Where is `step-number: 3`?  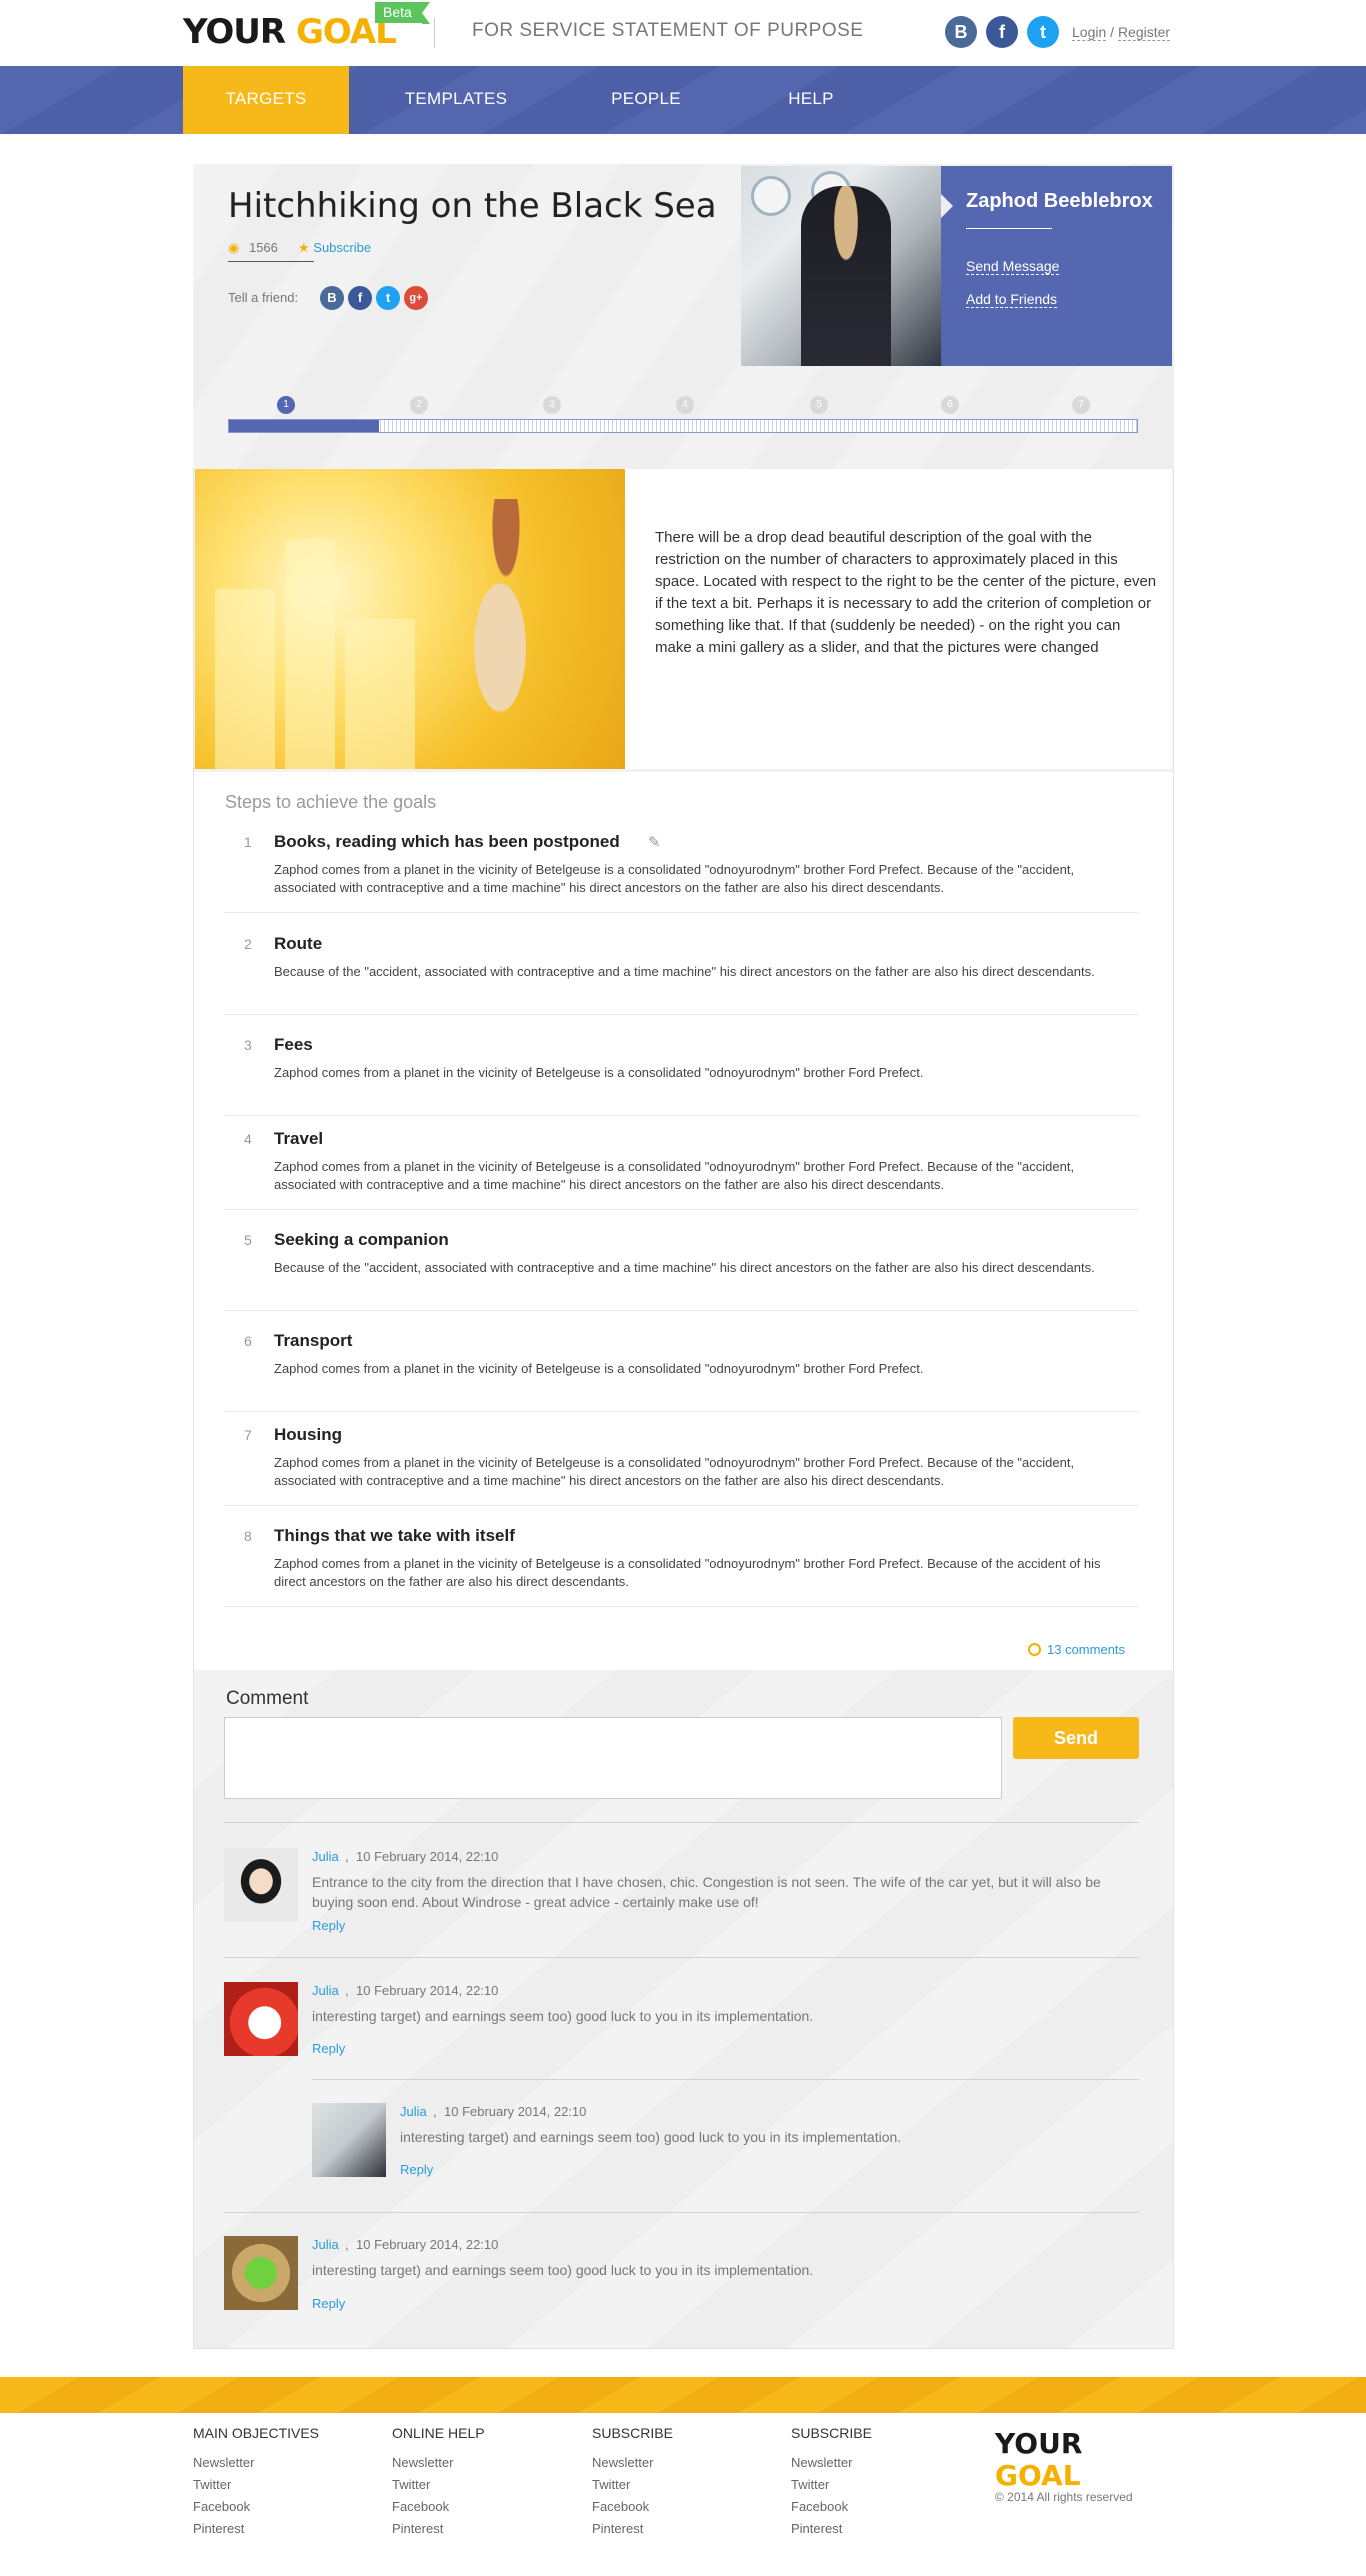
step-number: 3 is located at coordinates (248, 1045).